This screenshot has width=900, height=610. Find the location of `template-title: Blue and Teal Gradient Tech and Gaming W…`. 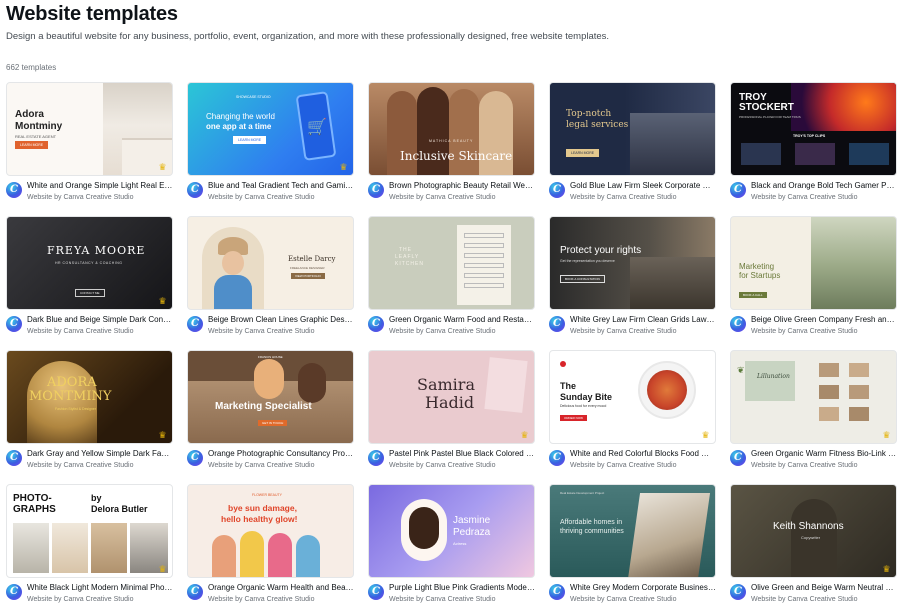

template-title: Blue and Teal Gradient Tech and Gaming W… is located at coordinates (281, 186).